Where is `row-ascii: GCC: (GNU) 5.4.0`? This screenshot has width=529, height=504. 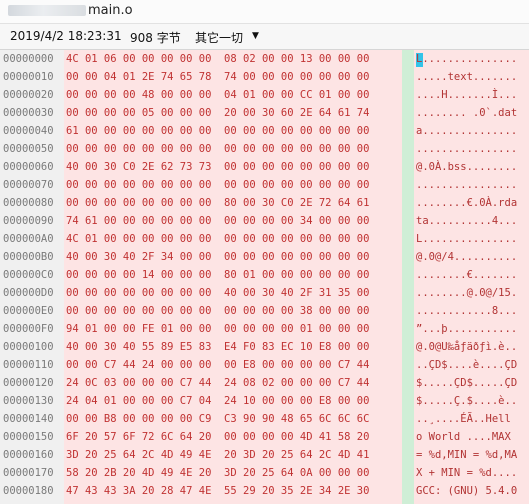
row-ascii: GCC: (GNU) 5.4.0 is located at coordinates (466, 491).